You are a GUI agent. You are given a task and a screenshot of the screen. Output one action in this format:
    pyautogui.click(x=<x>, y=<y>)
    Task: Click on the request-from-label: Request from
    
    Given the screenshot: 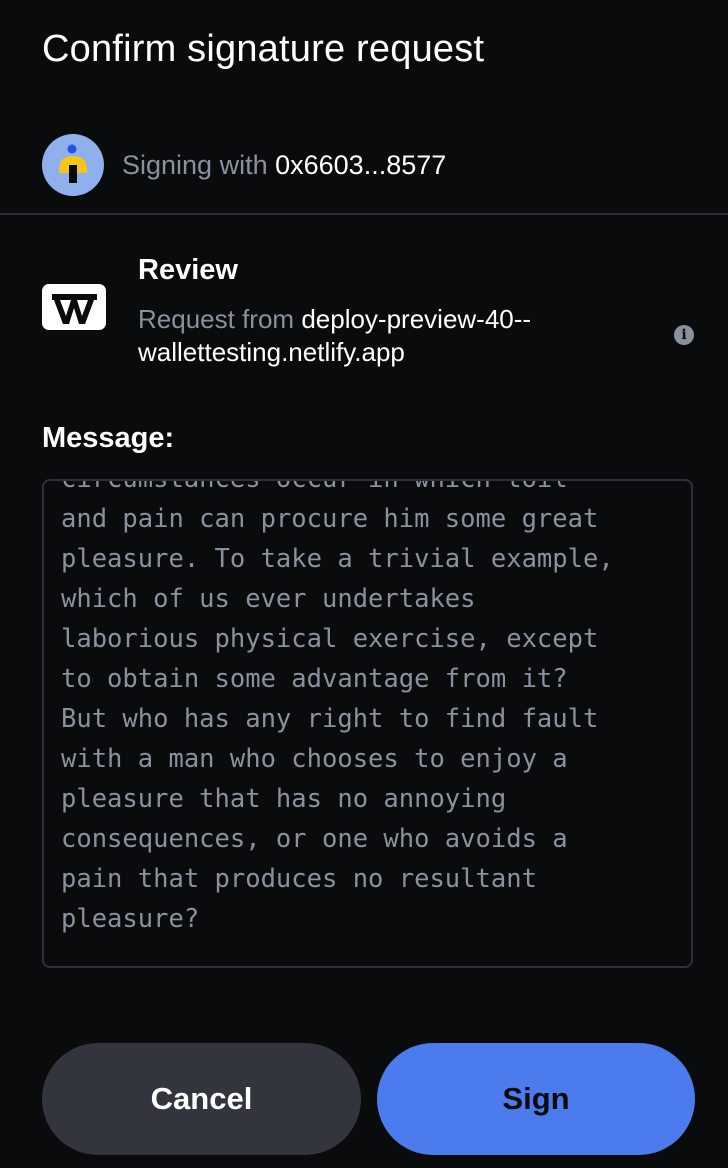 What is the action you would take?
    pyautogui.click(x=216, y=319)
    